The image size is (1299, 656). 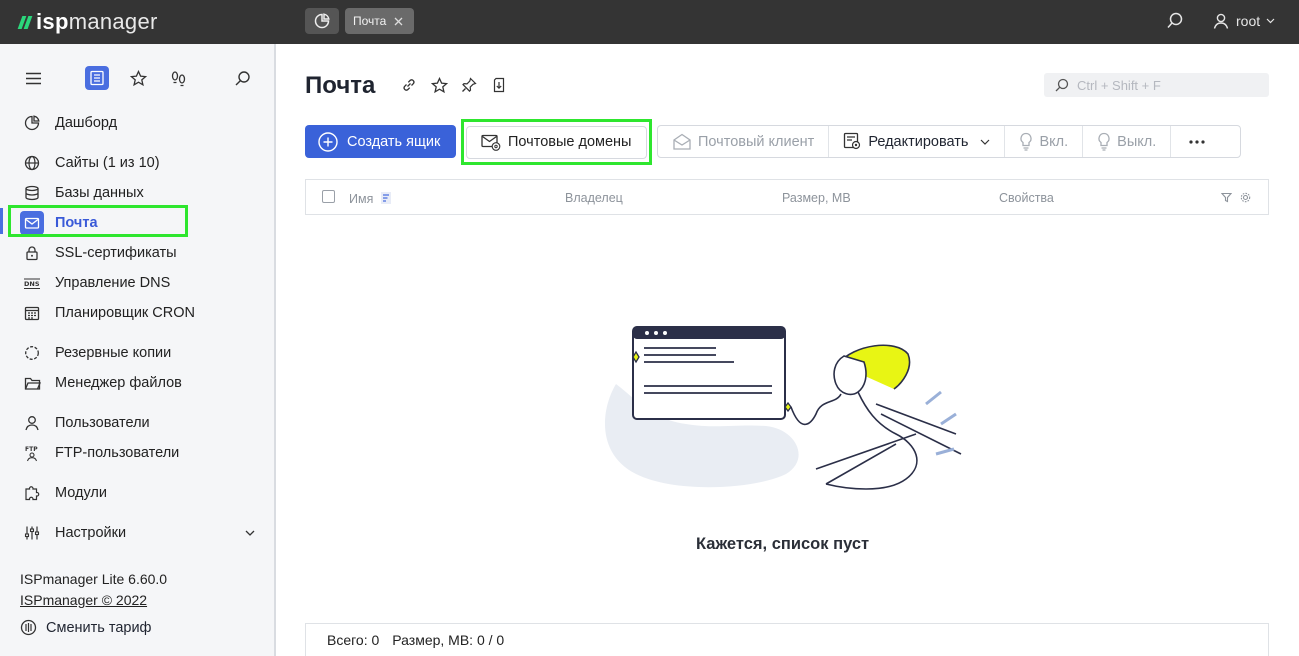 What do you see at coordinates (386, 198) in the screenshot?
I see `sort-icon` at bounding box center [386, 198].